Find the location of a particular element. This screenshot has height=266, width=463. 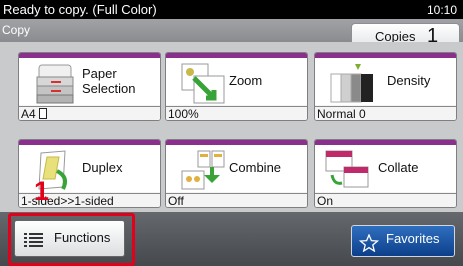

tile-value: Normal 0 is located at coordinates (385, 113).